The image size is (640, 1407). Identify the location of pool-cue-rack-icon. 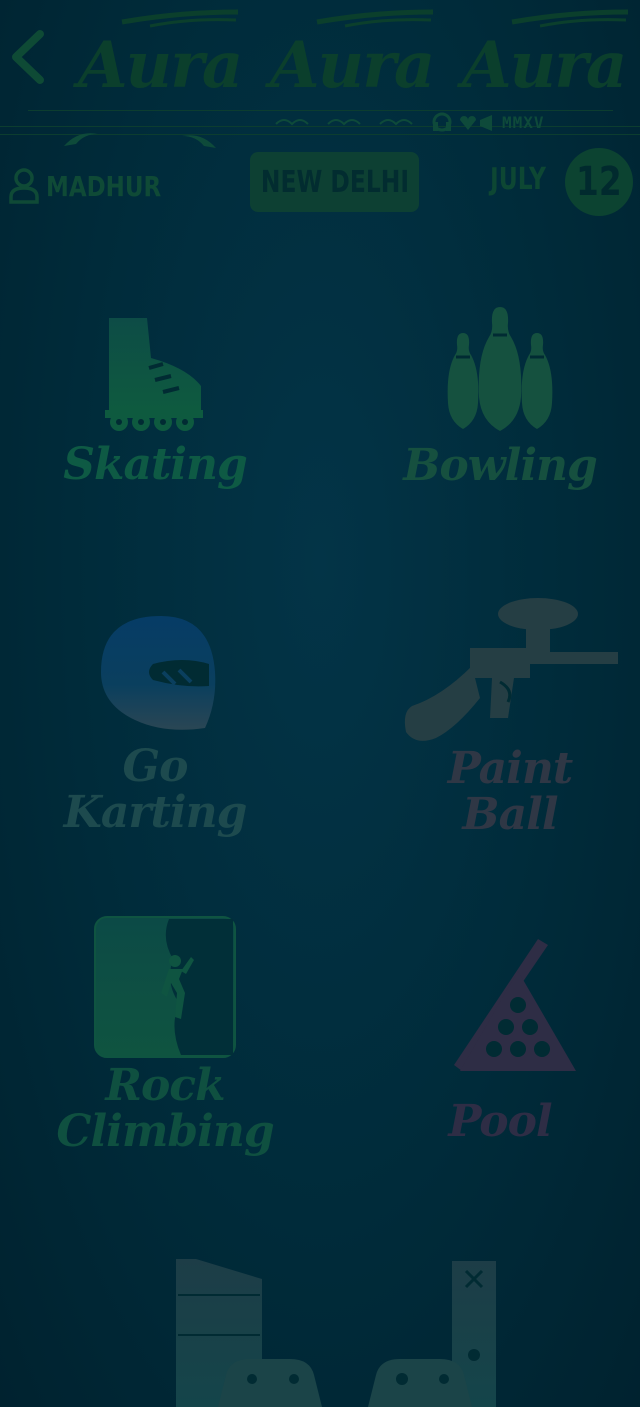
(515, 1005).